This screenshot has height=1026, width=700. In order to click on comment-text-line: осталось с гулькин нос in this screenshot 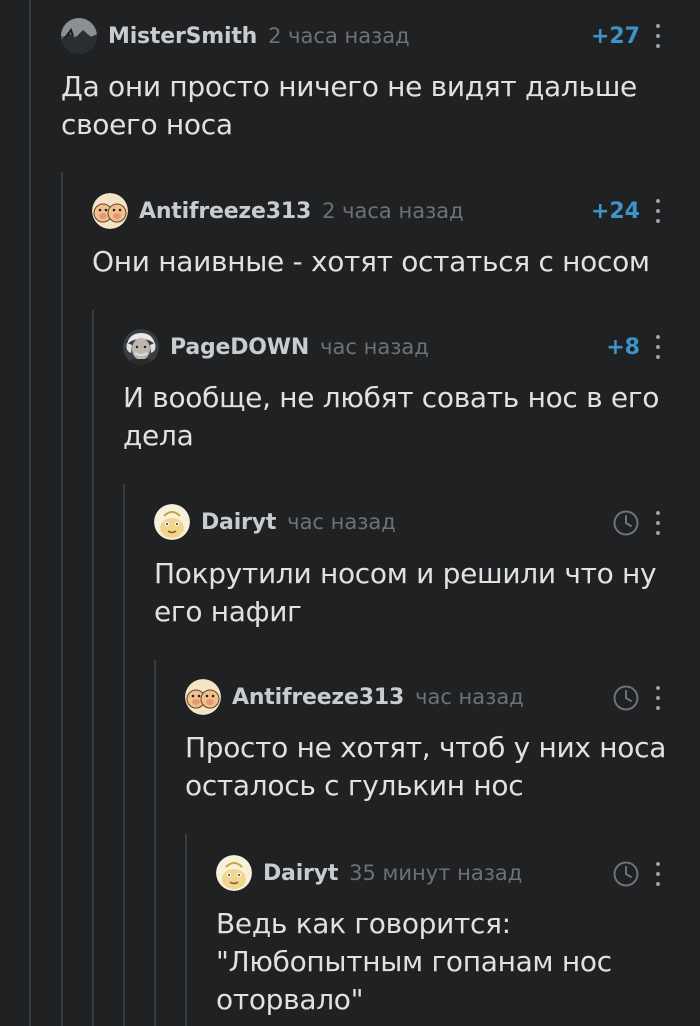, I will do `click(354, 785)`.